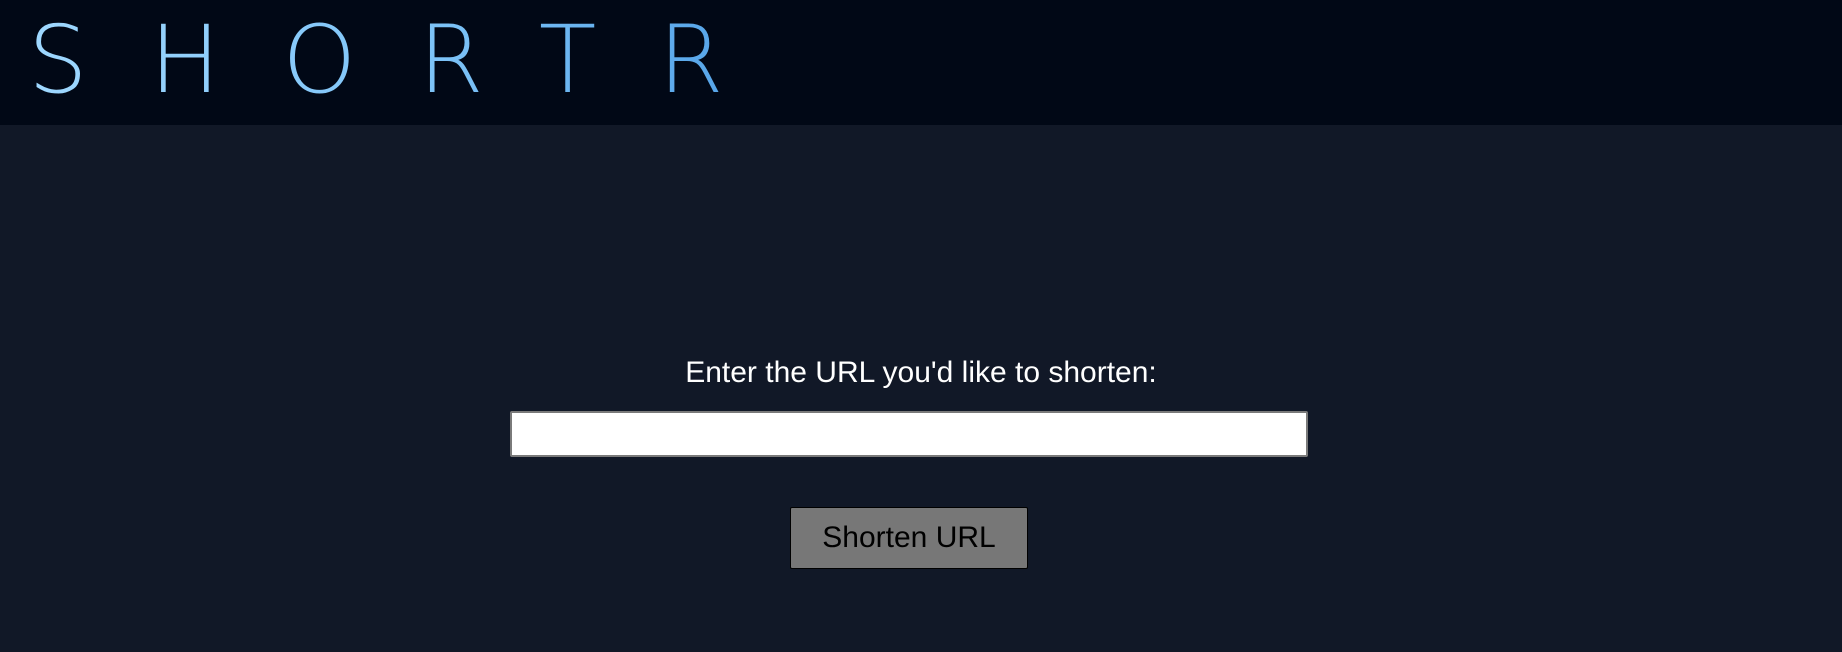 This screenshot has height=652, width=1842. Describe the element at coordinates (407, 61) in the screenshot. I see `site-logo: SHORTR` at that location.